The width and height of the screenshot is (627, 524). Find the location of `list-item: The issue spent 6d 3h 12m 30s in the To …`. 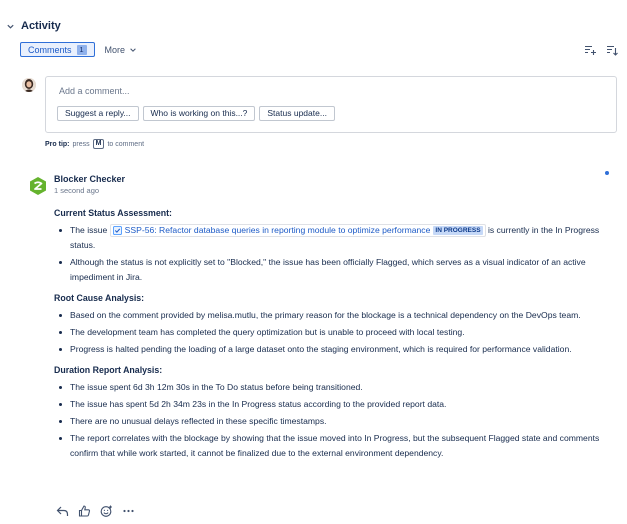

list-item: The issue spent 6d 3h 12m 30s in the To … is located at coordinates (334, 387).